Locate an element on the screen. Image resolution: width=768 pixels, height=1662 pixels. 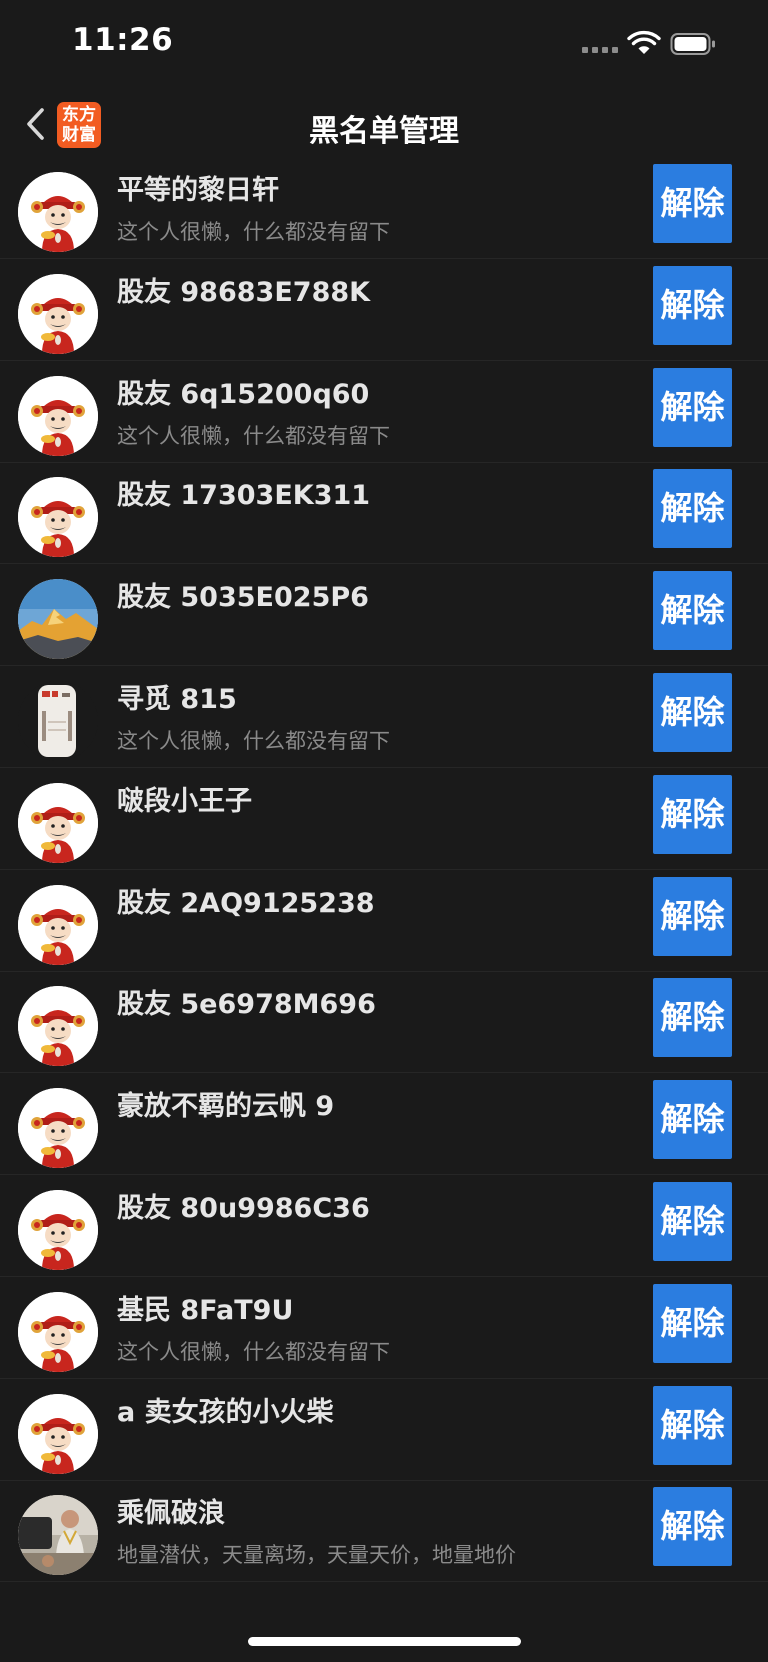
blacklist-row: 寻觅 815 这个人很懒，什么都没有留下 解除 is located at coordinates (384, 714).